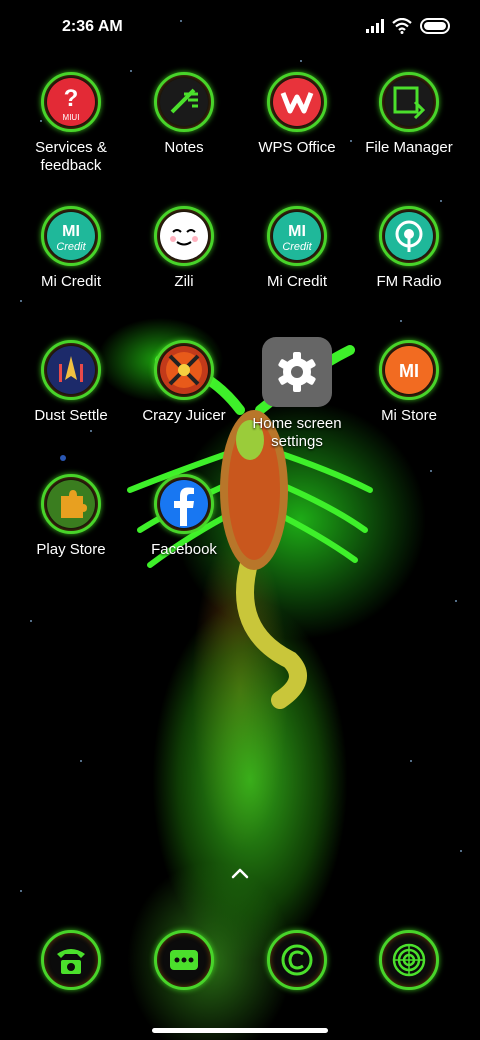 This screenshot has height=1040, width=480. I want to click on help-icon: ? MIUI, so click(71, 102).